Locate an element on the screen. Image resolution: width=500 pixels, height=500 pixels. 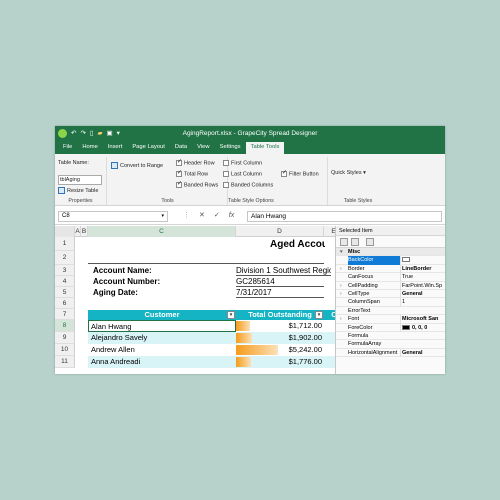
property-row: › Font Microsoft San is located at coordinates (390, 319).